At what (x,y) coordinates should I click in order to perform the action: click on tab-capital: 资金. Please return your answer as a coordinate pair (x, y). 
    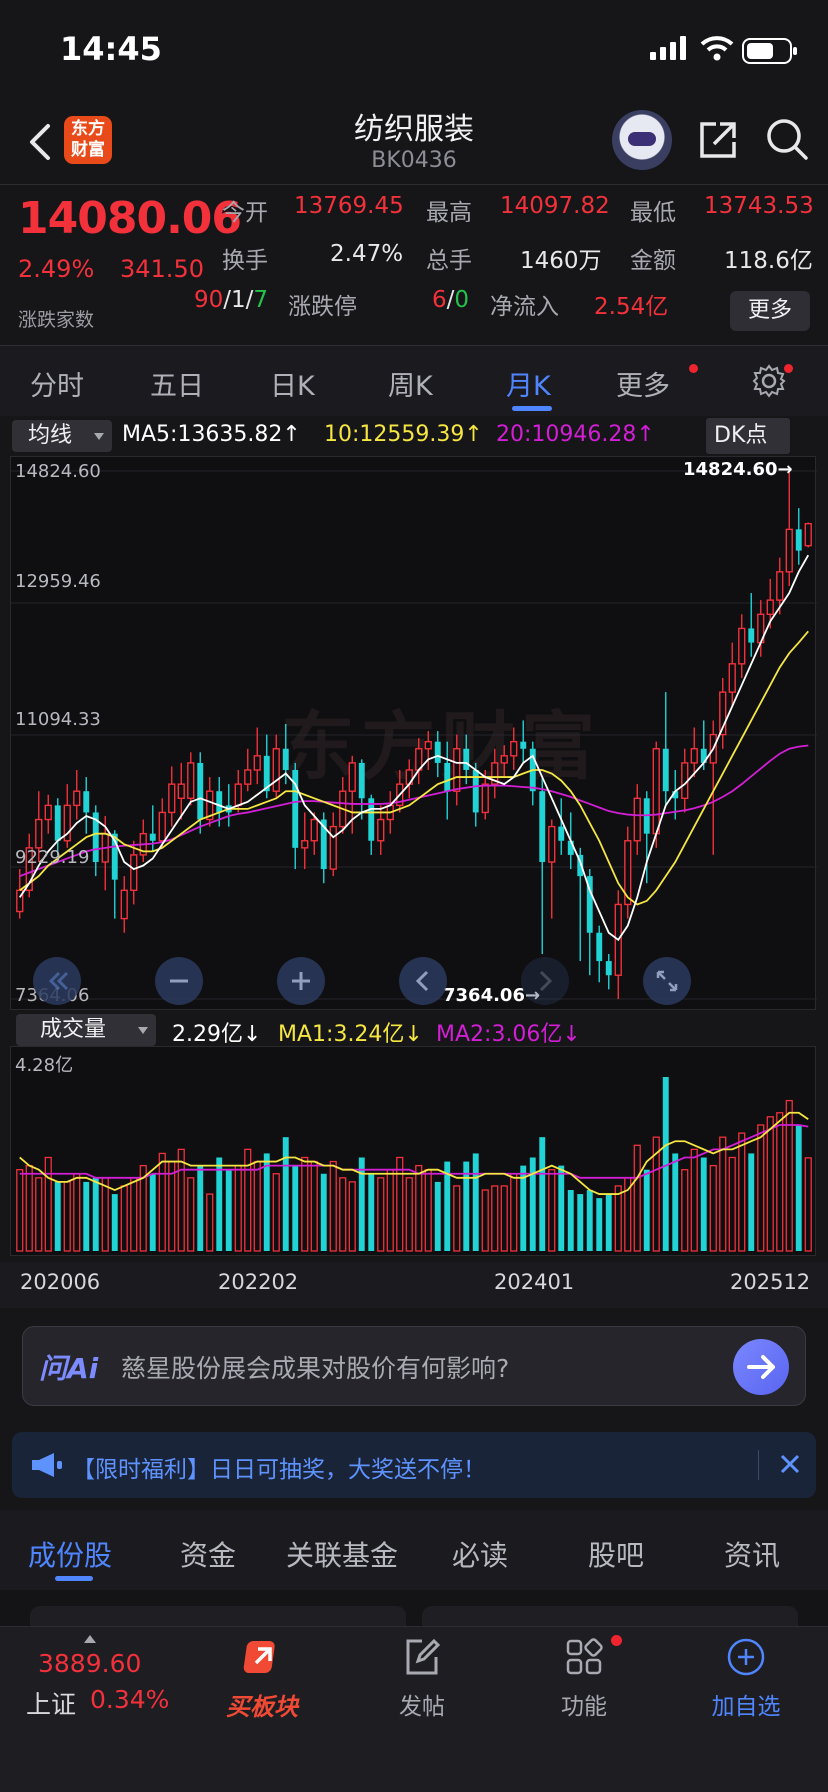
    Looking at the image, I should click on (208, 1554).